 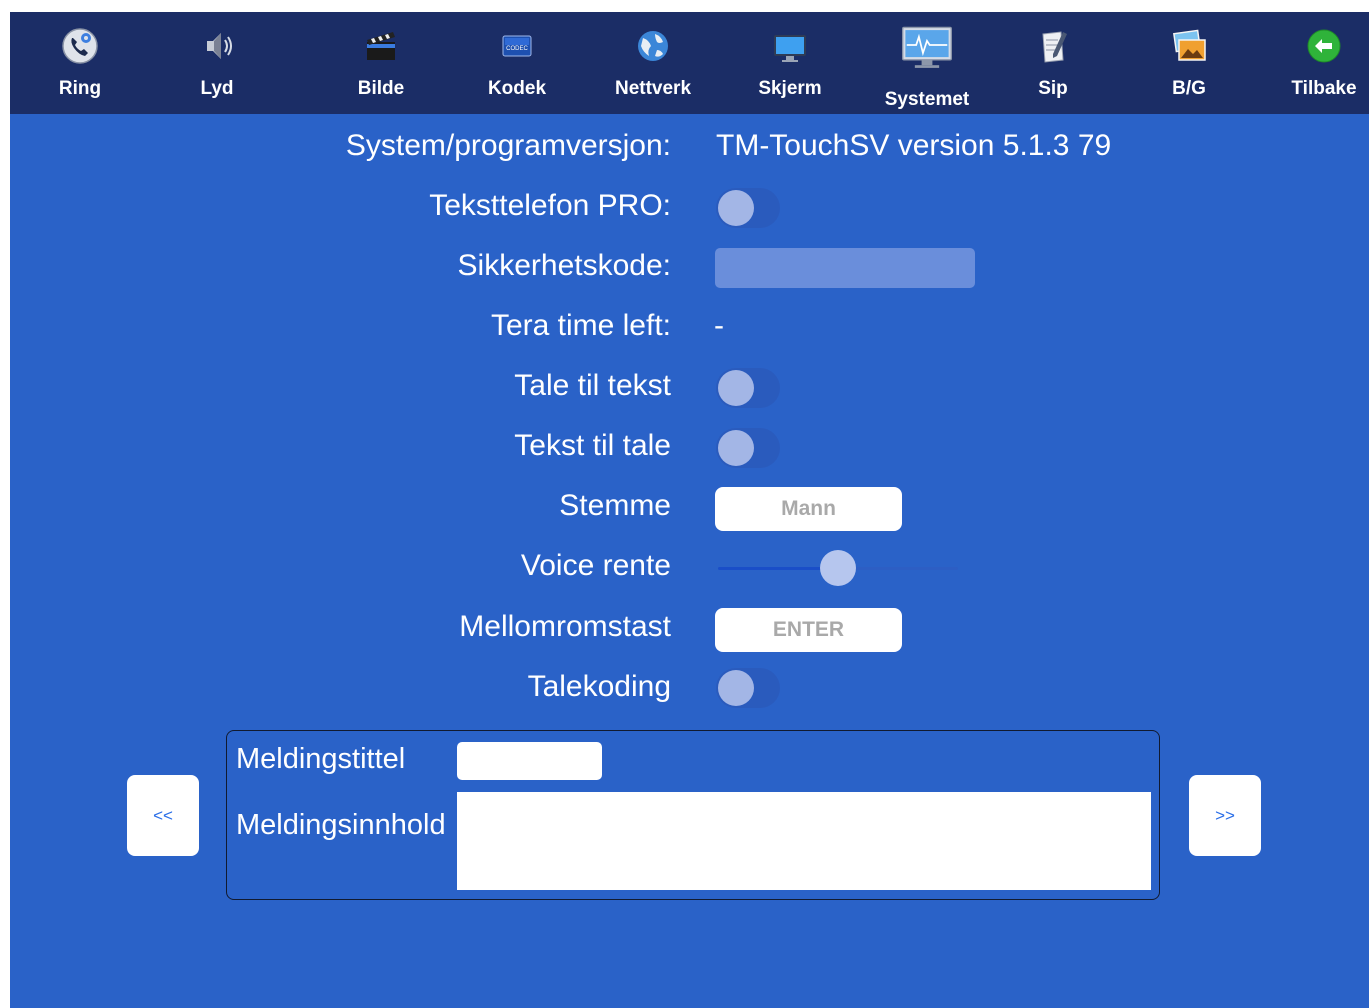 What do you see at coordinates (808, 630) in the screenshot?
I see `mellomromstast-select-button: ENTER` at bounding box center [808, 630].